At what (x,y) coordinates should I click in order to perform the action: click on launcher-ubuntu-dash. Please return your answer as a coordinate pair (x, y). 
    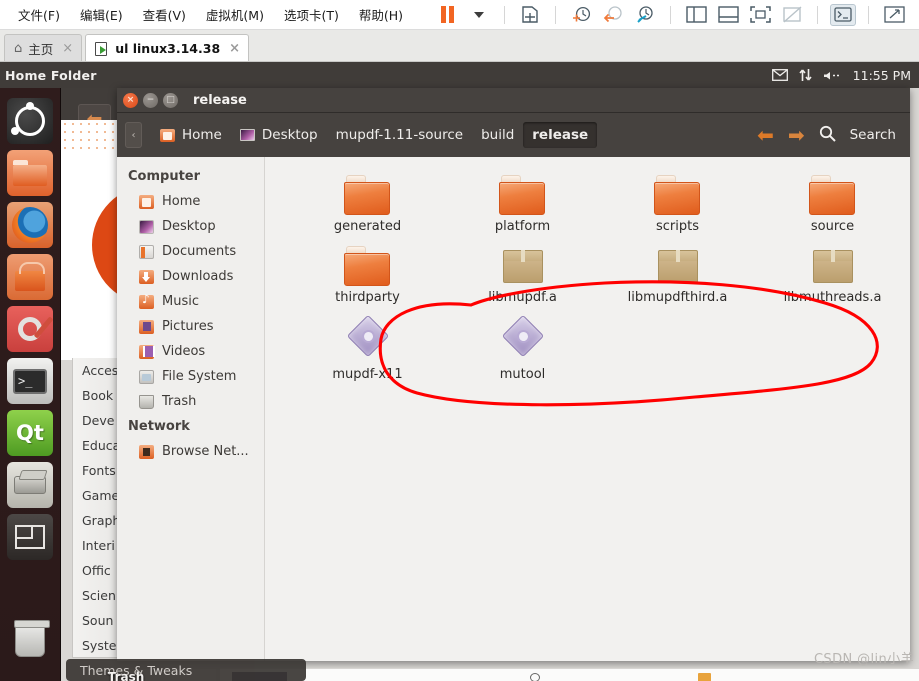
    Looking at the image, I should click on (30, 121).